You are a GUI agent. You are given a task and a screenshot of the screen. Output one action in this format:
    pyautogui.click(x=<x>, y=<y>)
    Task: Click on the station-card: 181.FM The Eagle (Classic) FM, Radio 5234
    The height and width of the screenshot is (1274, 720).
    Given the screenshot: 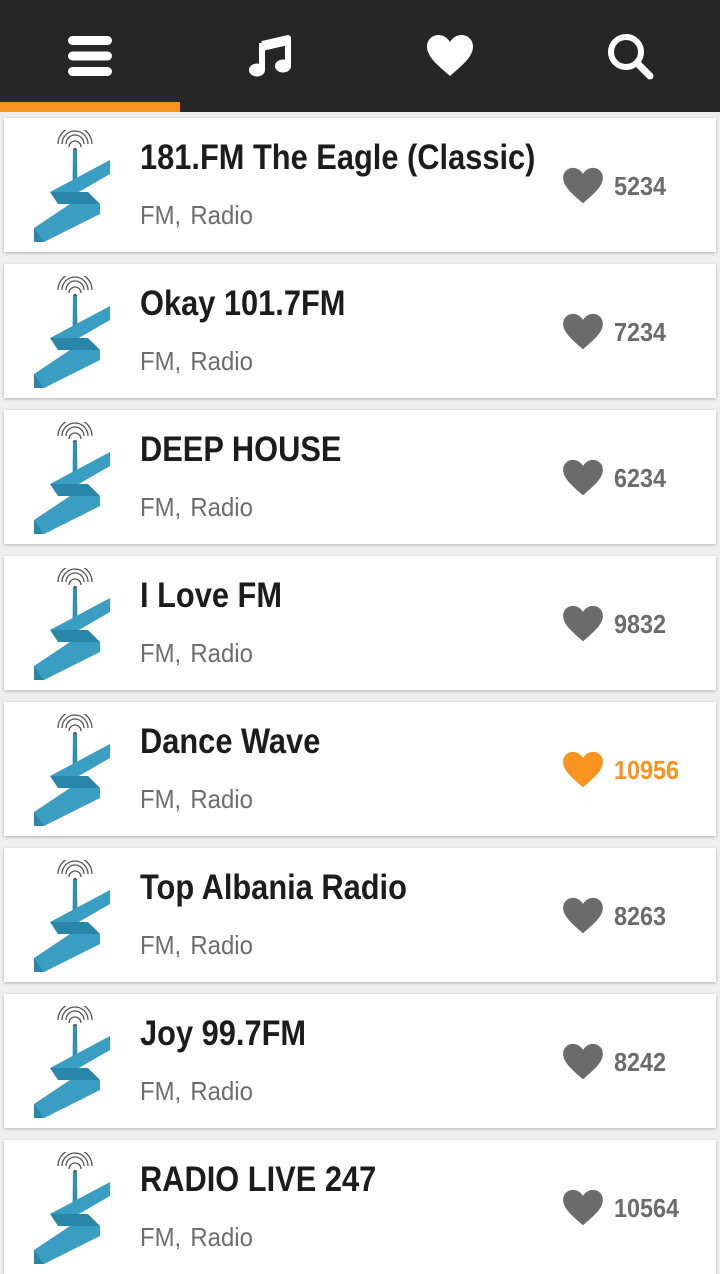 What is the action you would take?
    pyautogui.click(x=360, y=185)
    